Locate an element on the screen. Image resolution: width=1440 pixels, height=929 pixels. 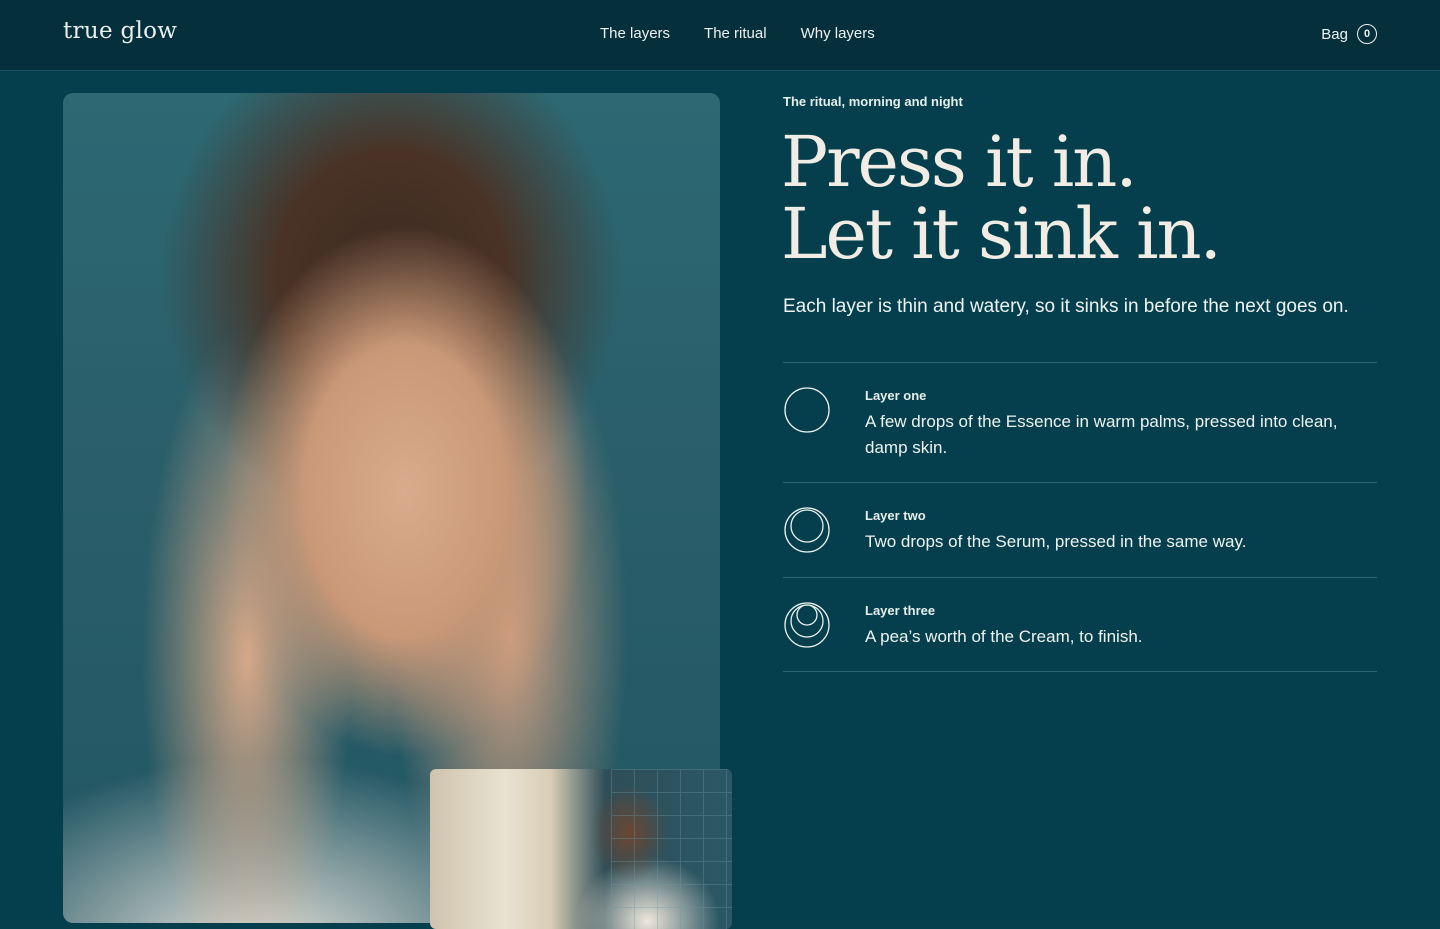
bag-count-badge: 0 is located at coordinates (1367, 34).